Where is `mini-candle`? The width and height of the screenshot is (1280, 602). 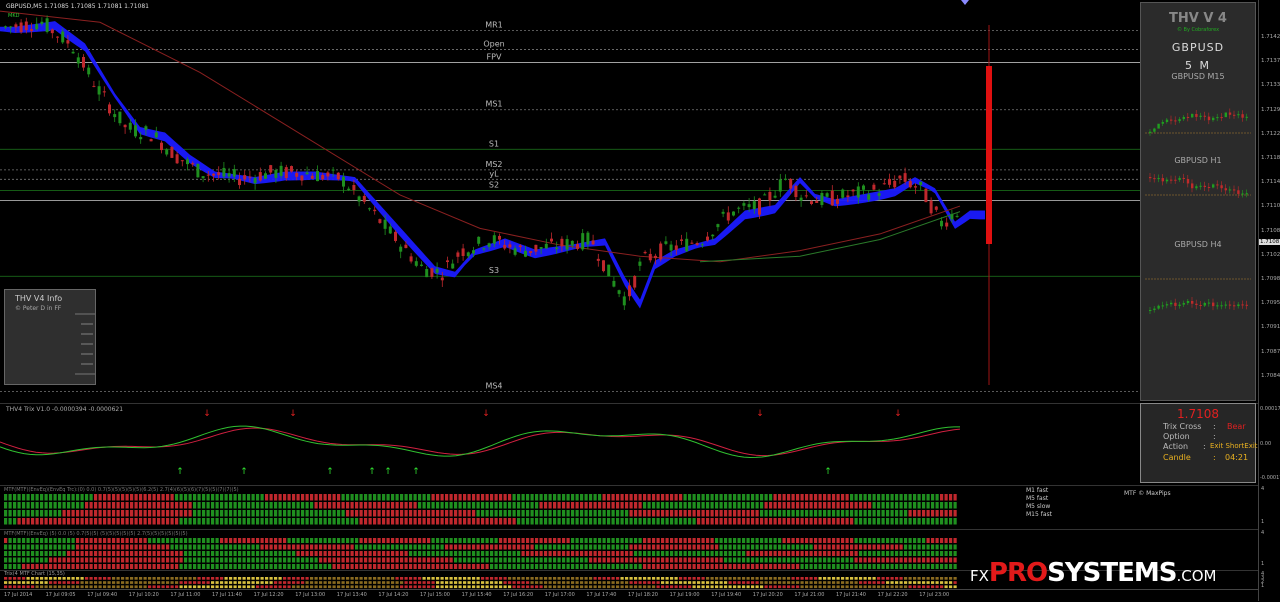
mini-candle is located at coordinates (1167, 180).